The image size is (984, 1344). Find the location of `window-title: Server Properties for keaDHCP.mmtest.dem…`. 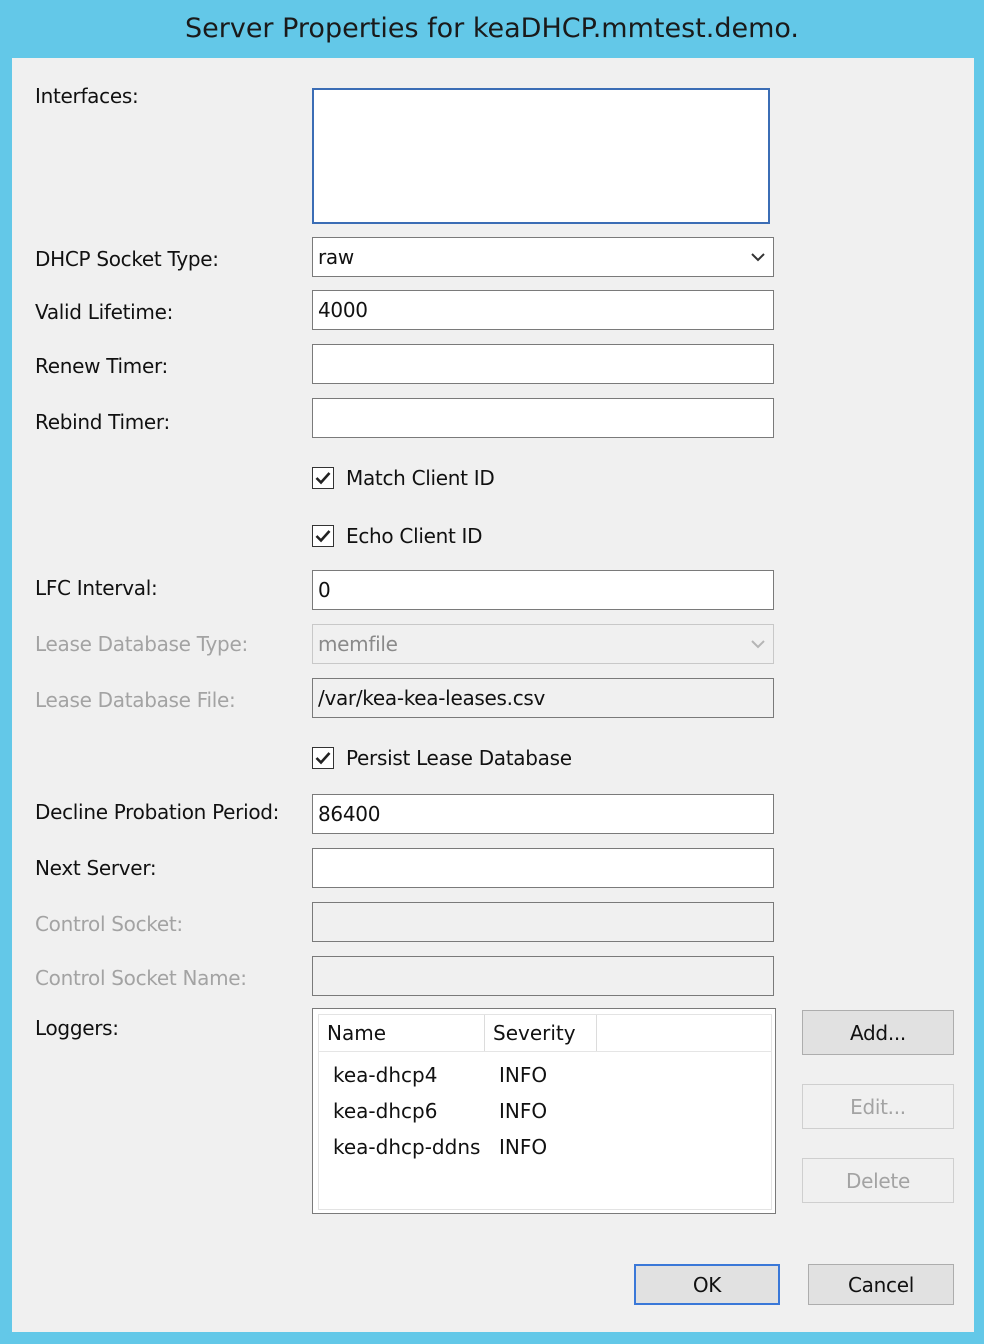

window-title: Server Properties for keaDHCP.mmtest.dem… is located at coordinates (491, 28).